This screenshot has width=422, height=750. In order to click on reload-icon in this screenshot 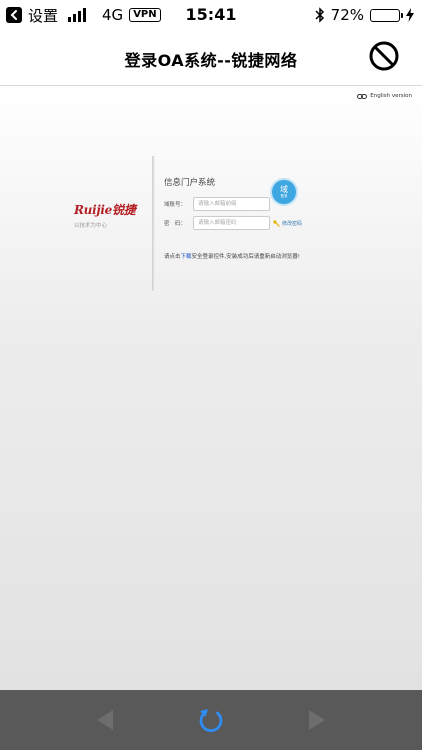, I will do `click(211, 720)`.